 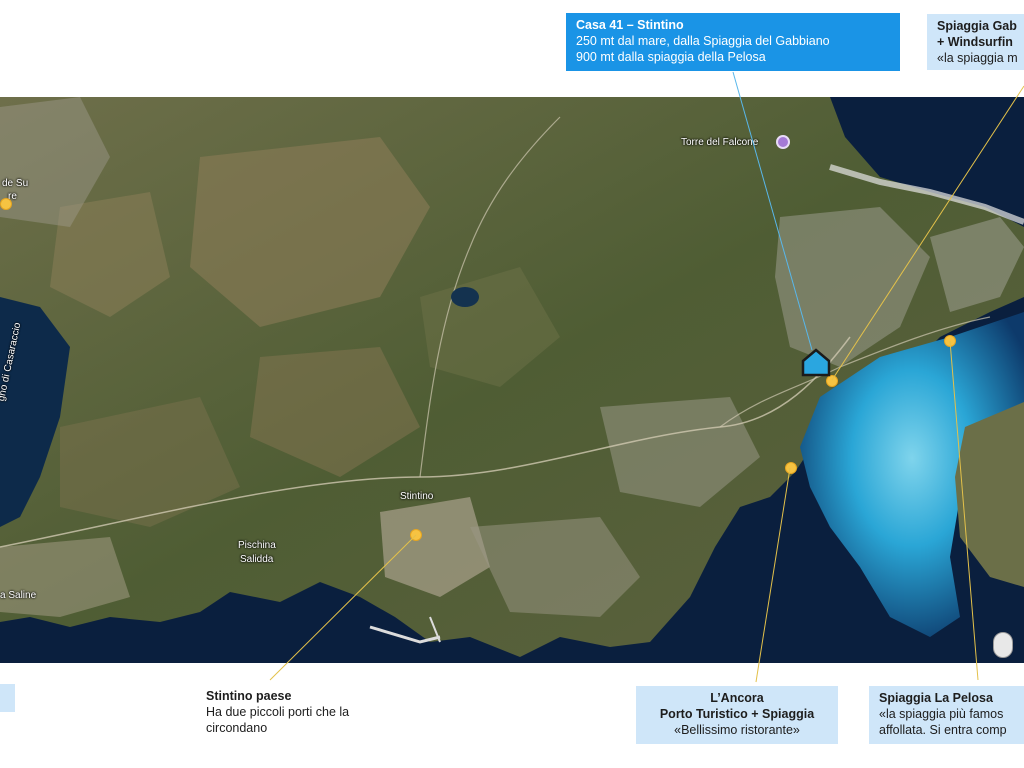 What do you see at coordinates (936, 698) in the screenshot?
I see `callout-pelosa-title: Spiaggia La Pelosa` at bounding box center [936, 698].